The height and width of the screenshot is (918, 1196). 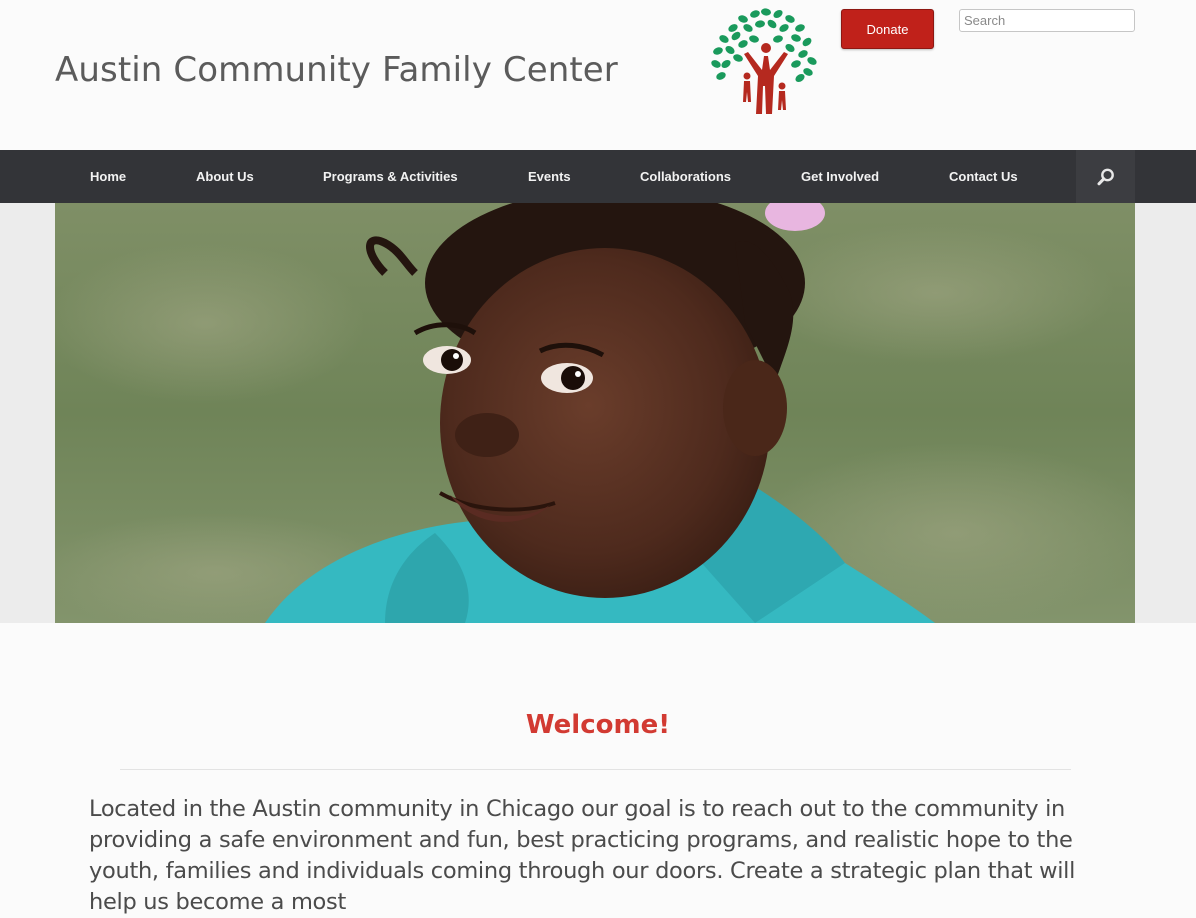 What do you see at coordinates (887, 29) in the screenshot?
I see `donate-button: Donate` at bounding box center [887, 29].